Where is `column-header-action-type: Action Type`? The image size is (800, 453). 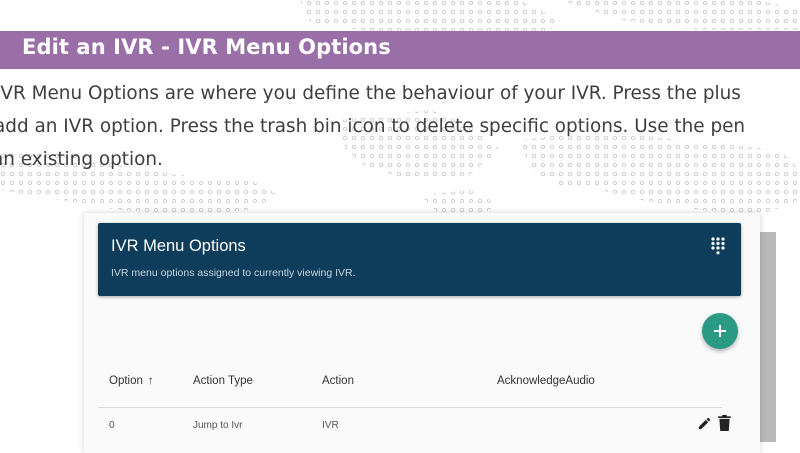
column-header-action-type: Action Type is located at coordinates (223, 381).